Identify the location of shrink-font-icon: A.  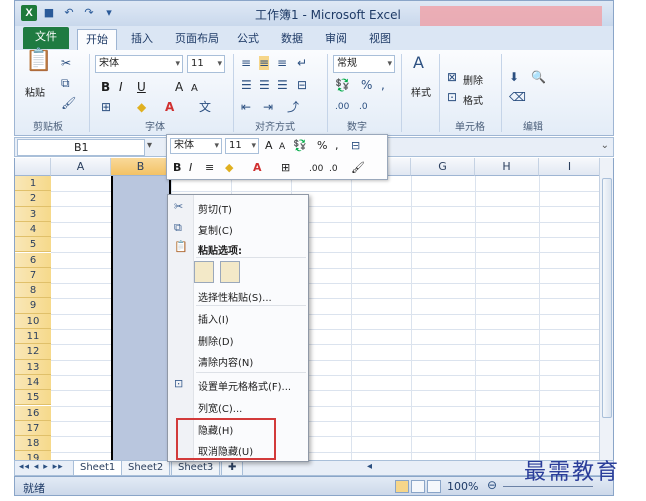
(194, 89).